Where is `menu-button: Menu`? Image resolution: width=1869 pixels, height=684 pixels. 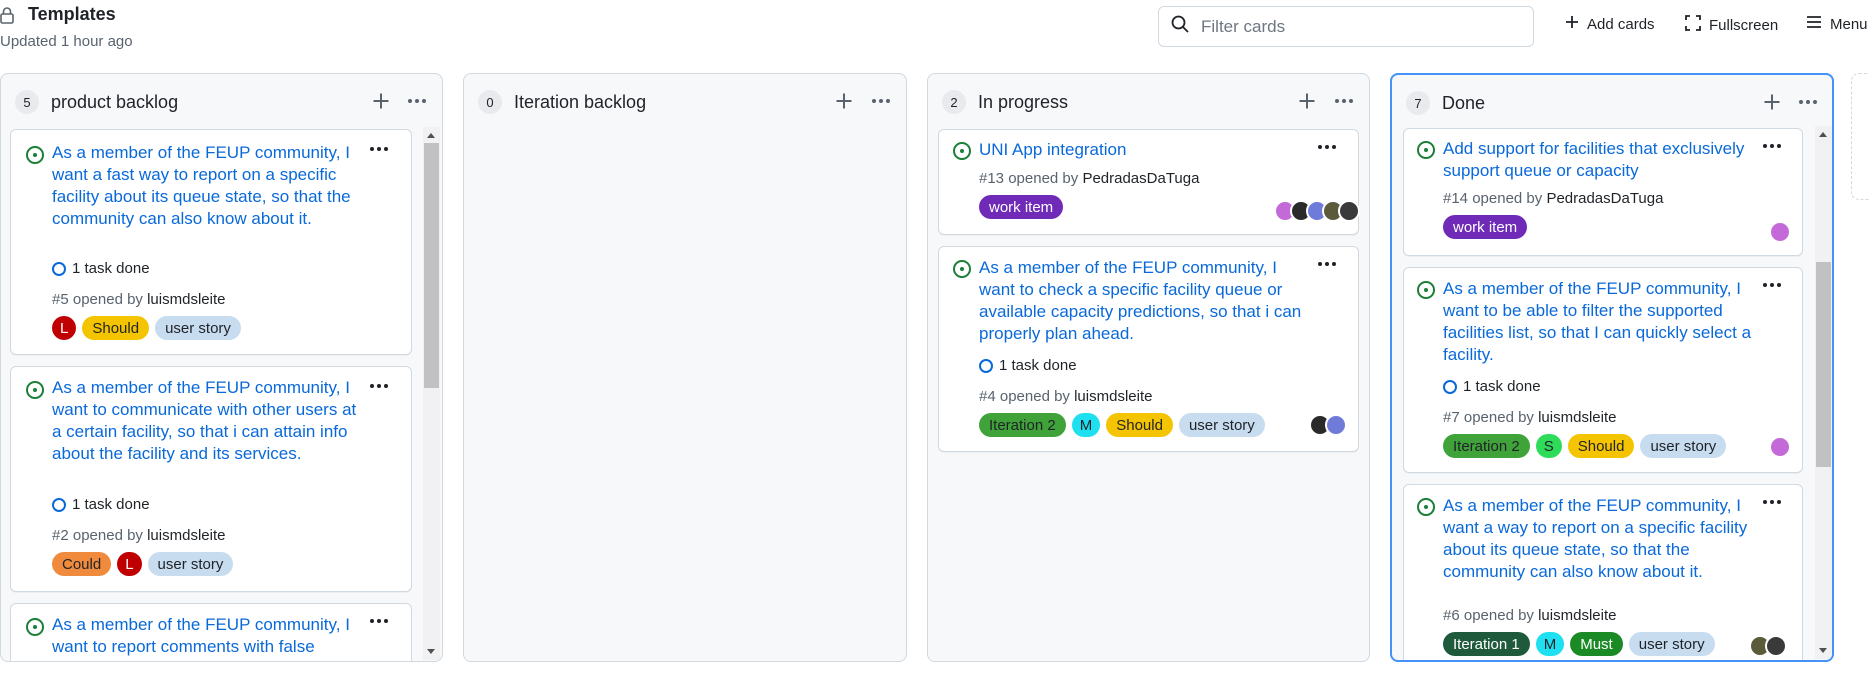 menu-button: Menu is located at coordinates (1837, 24).